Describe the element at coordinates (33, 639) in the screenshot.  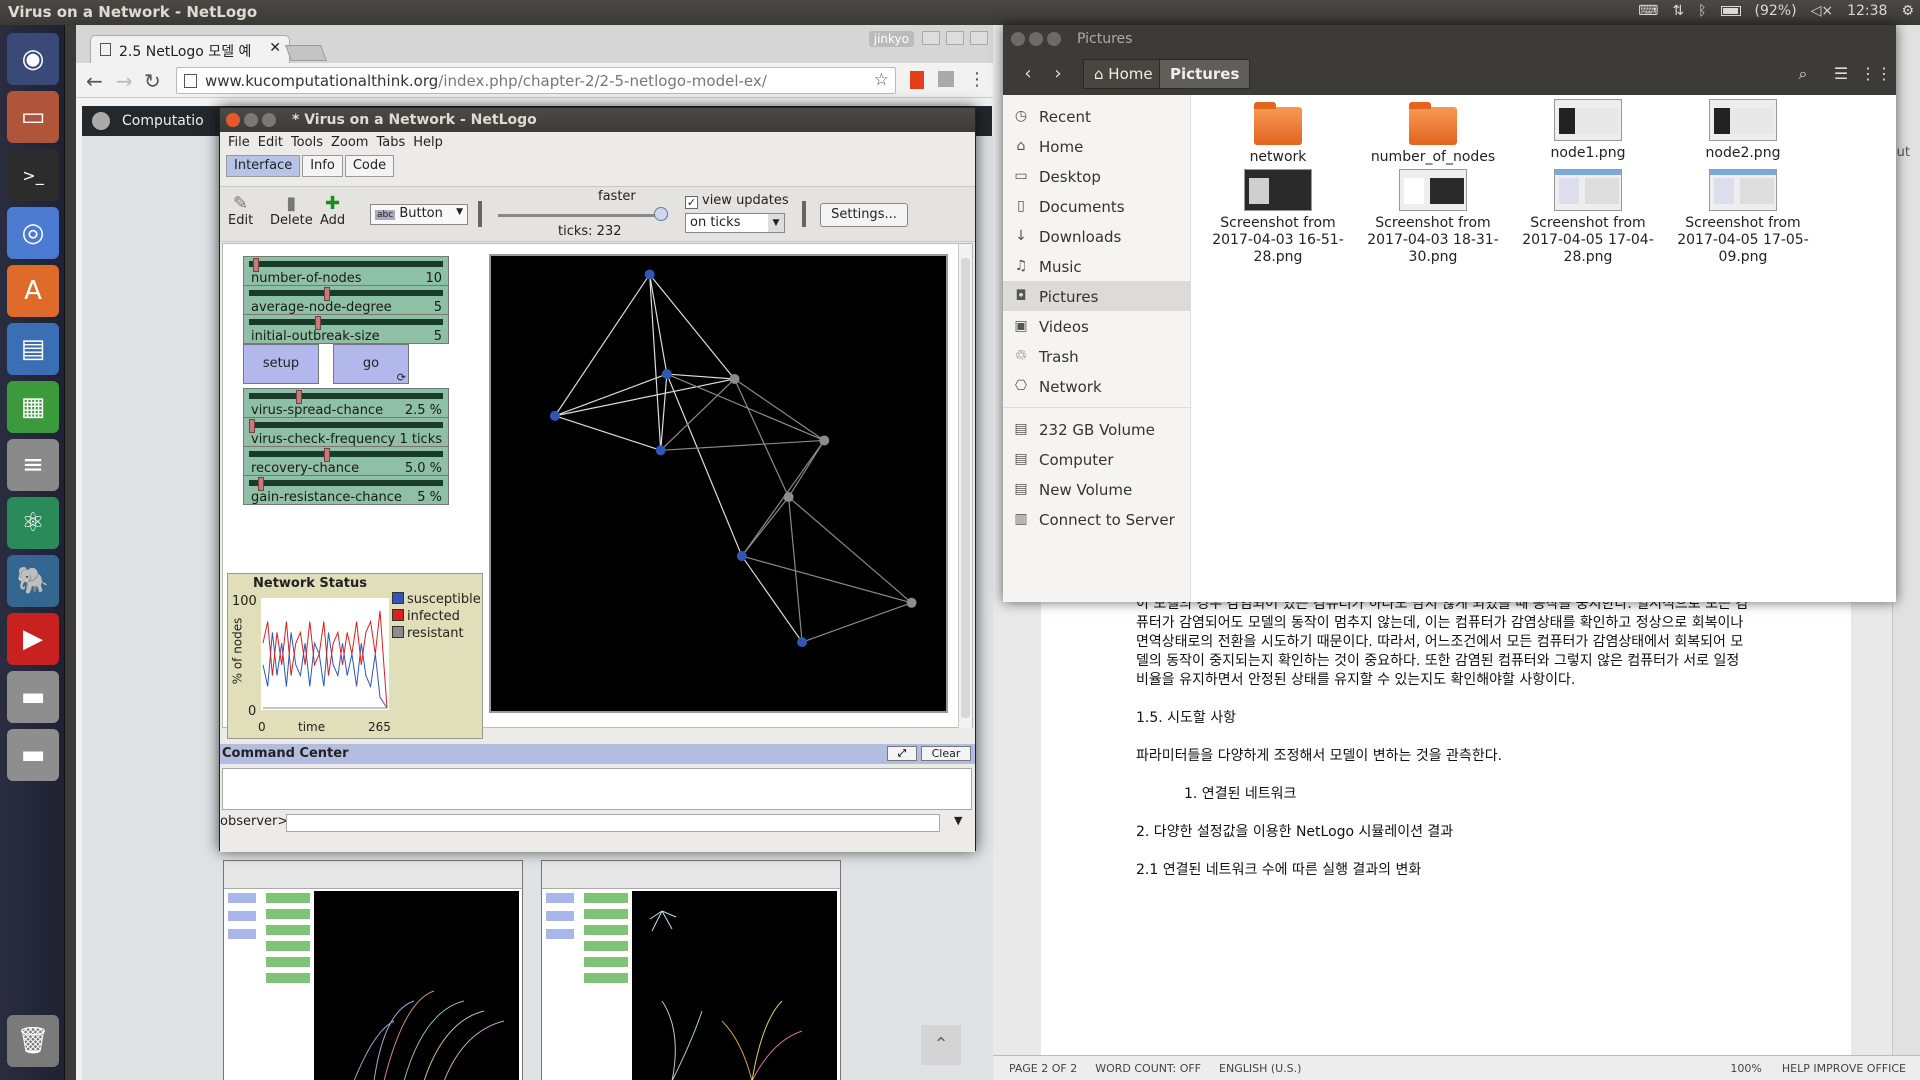
I see `media-icon: ▶` at that location.